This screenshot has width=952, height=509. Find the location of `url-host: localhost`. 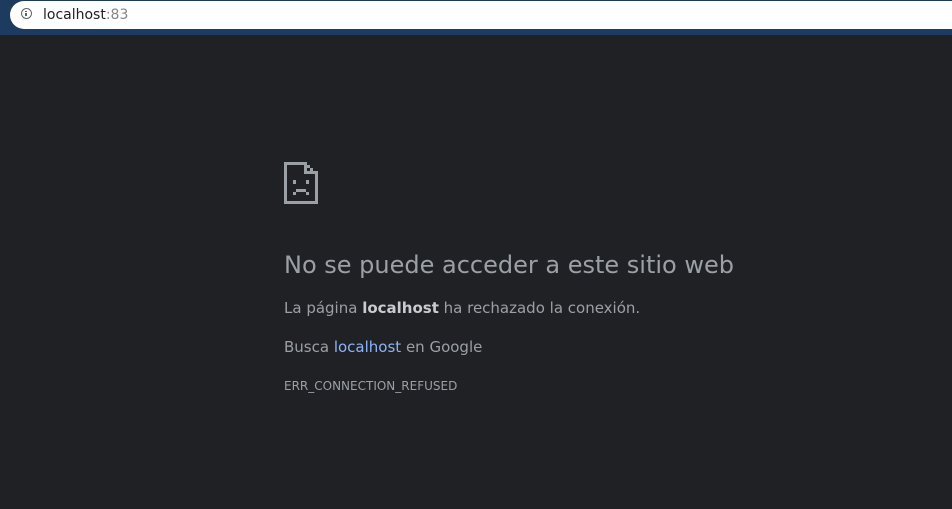

url-host: localhost is located at coordinates (74, 15).